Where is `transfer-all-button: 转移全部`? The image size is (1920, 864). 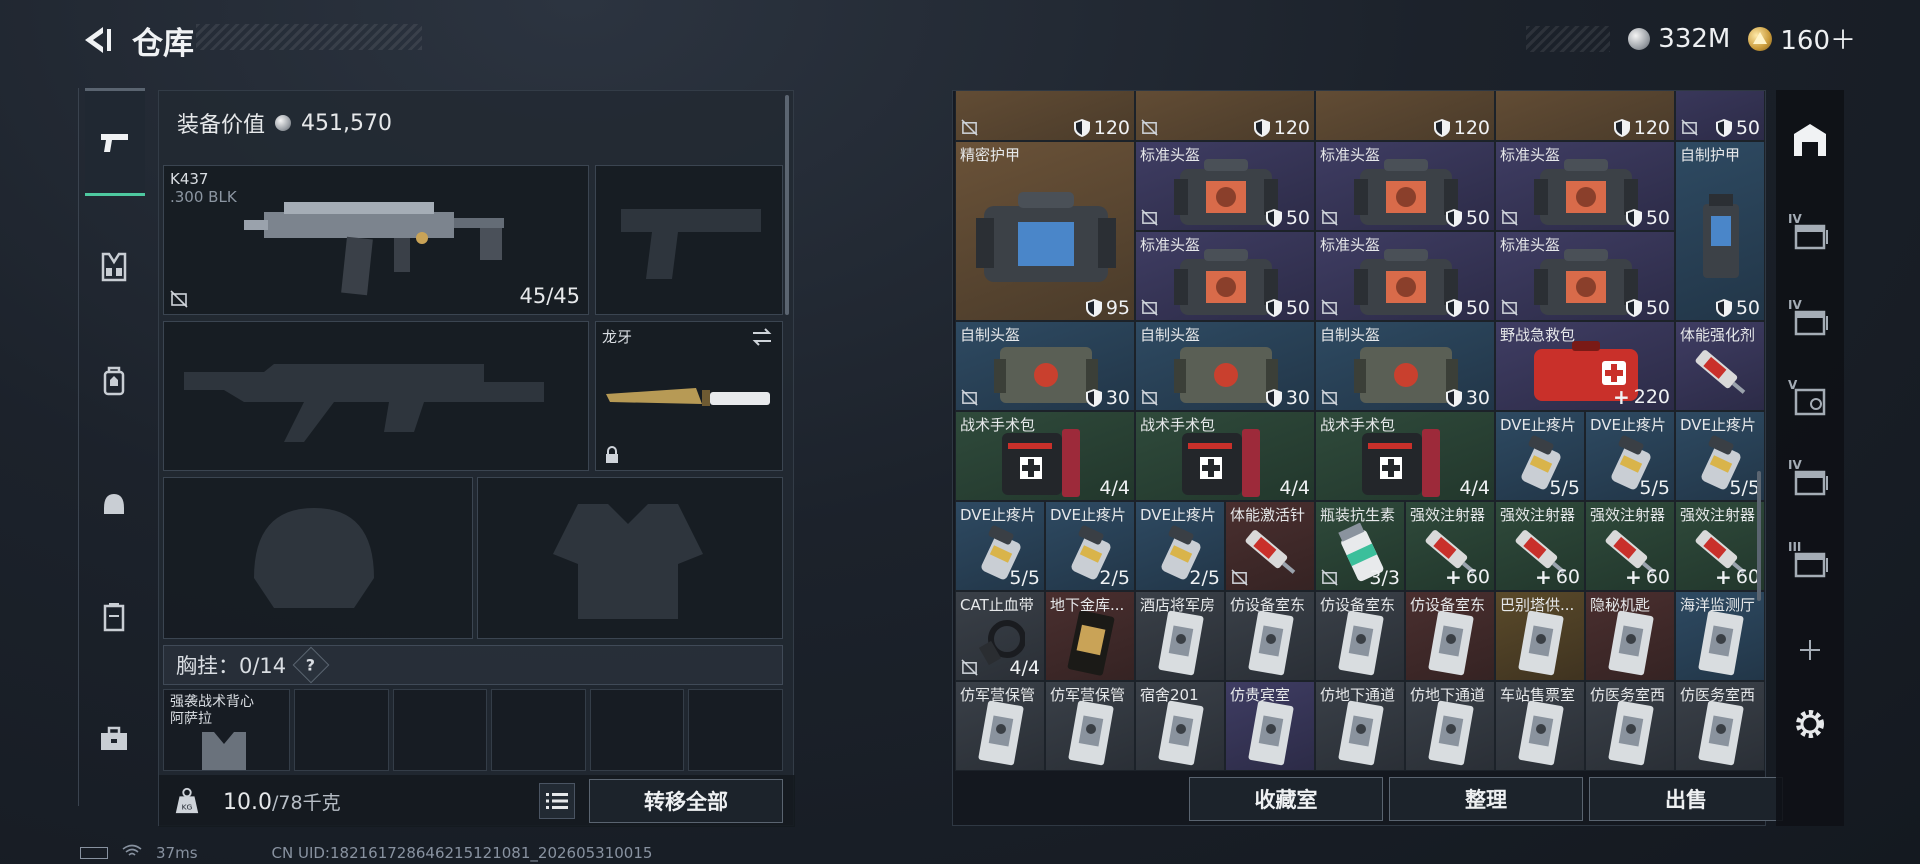 transfer-all-button: 转移全部 is located at coordinates (686, 801).